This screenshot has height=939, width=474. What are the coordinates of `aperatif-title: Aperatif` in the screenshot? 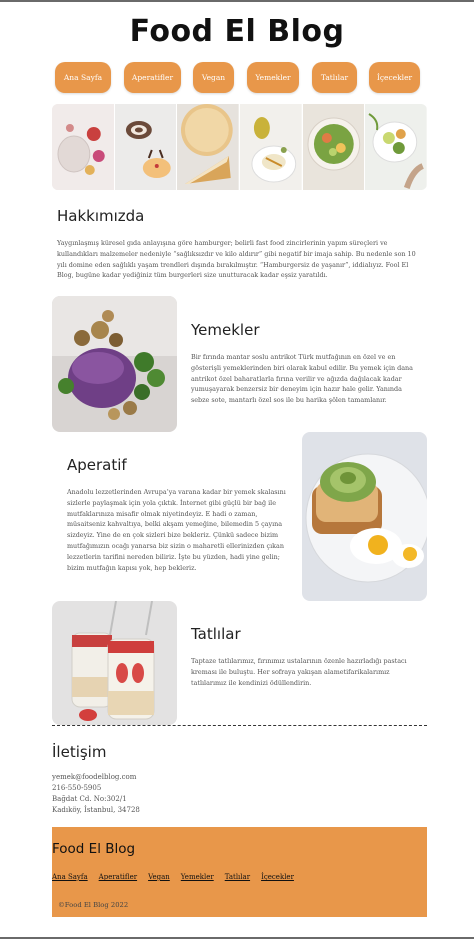 It's located at (97, 465).